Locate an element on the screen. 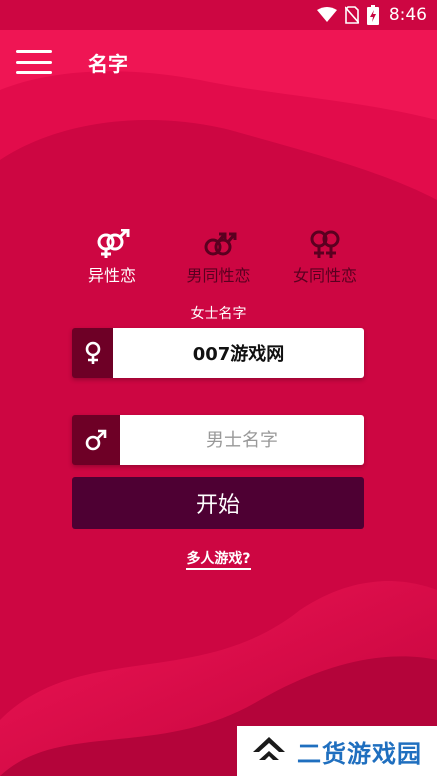  female-name-field is located at coordinates (218, 353).